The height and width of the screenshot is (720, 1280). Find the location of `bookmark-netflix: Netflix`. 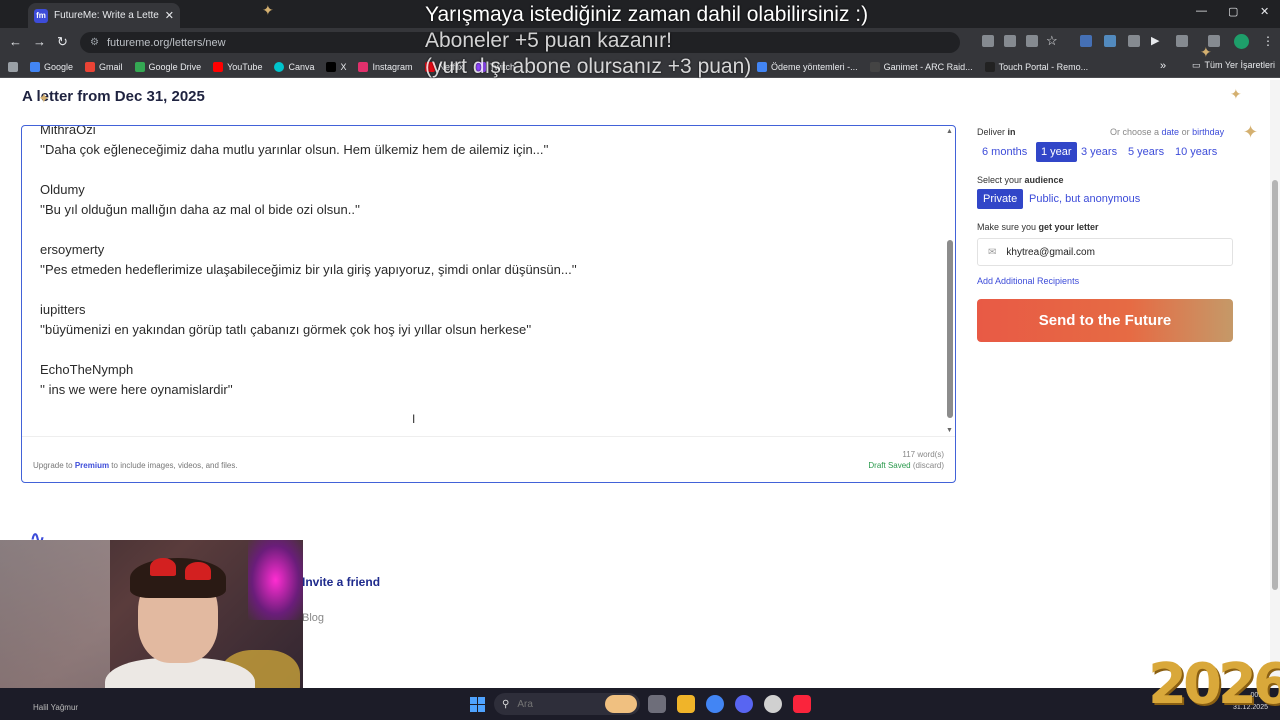

bookmark-netflix: Netflix is located at coordinates (444, 66).